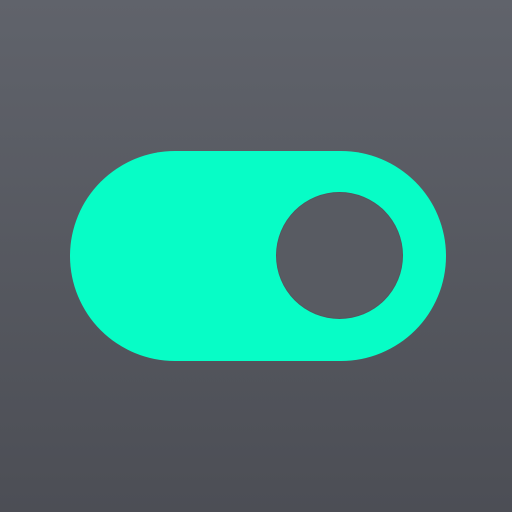 The image size is (512, 512). Describe the element at coordinates (339, 255) in the screenshot. I see `toggle-knob` at that location.